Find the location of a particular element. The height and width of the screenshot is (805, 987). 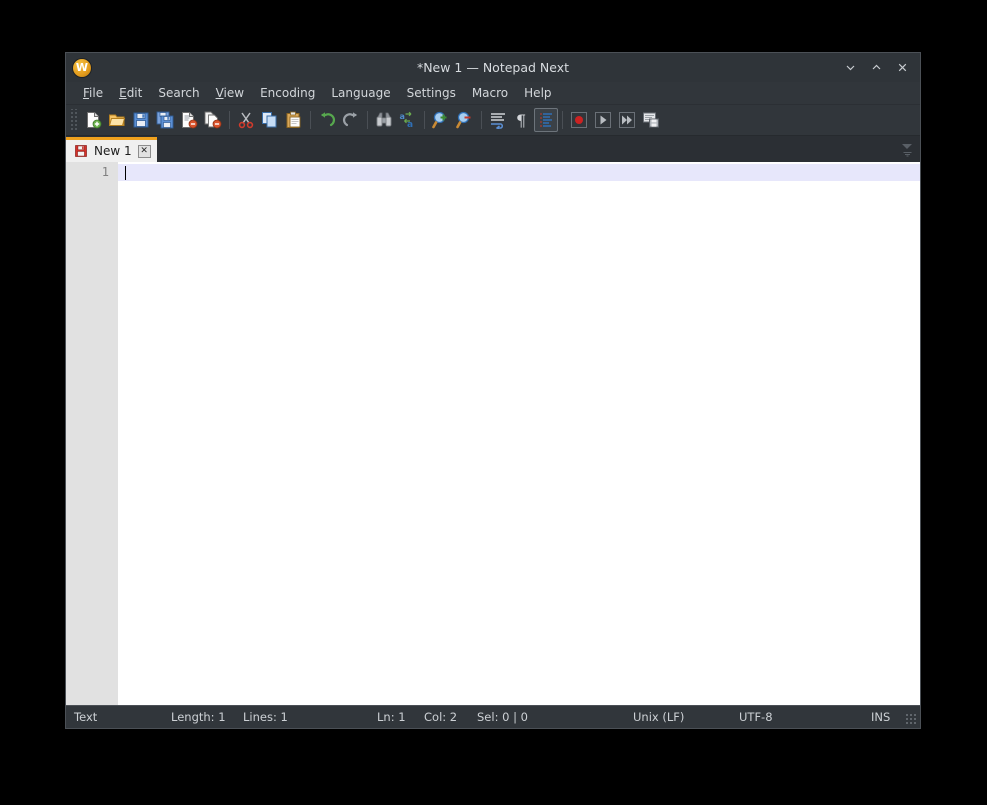

copy-pages-icon is located at coordinates (269, 120).